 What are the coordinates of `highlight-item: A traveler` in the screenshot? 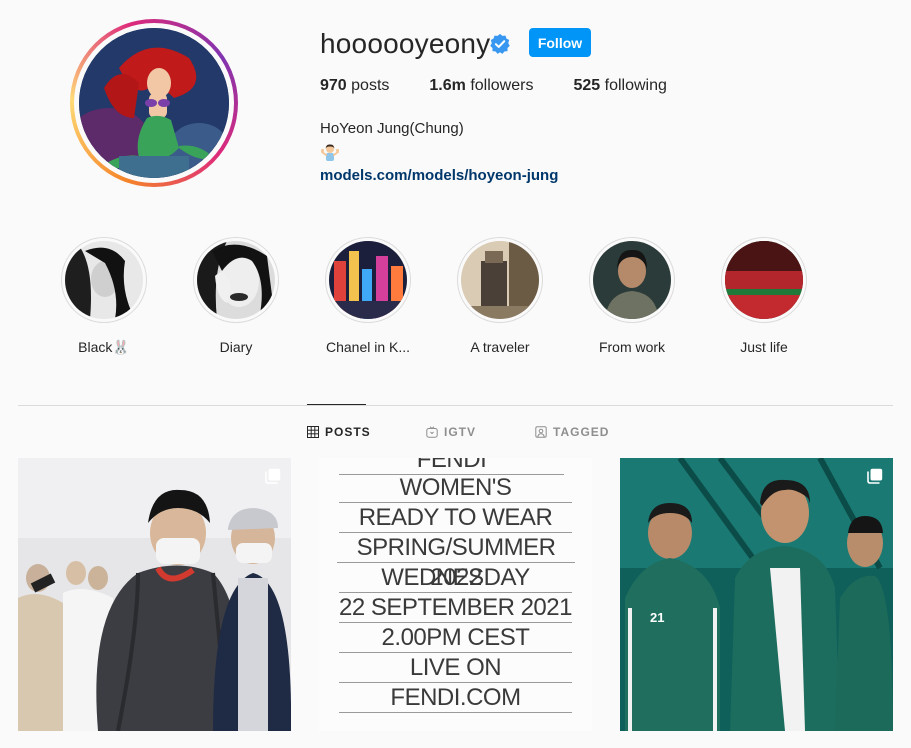 It's located at (500, 296).